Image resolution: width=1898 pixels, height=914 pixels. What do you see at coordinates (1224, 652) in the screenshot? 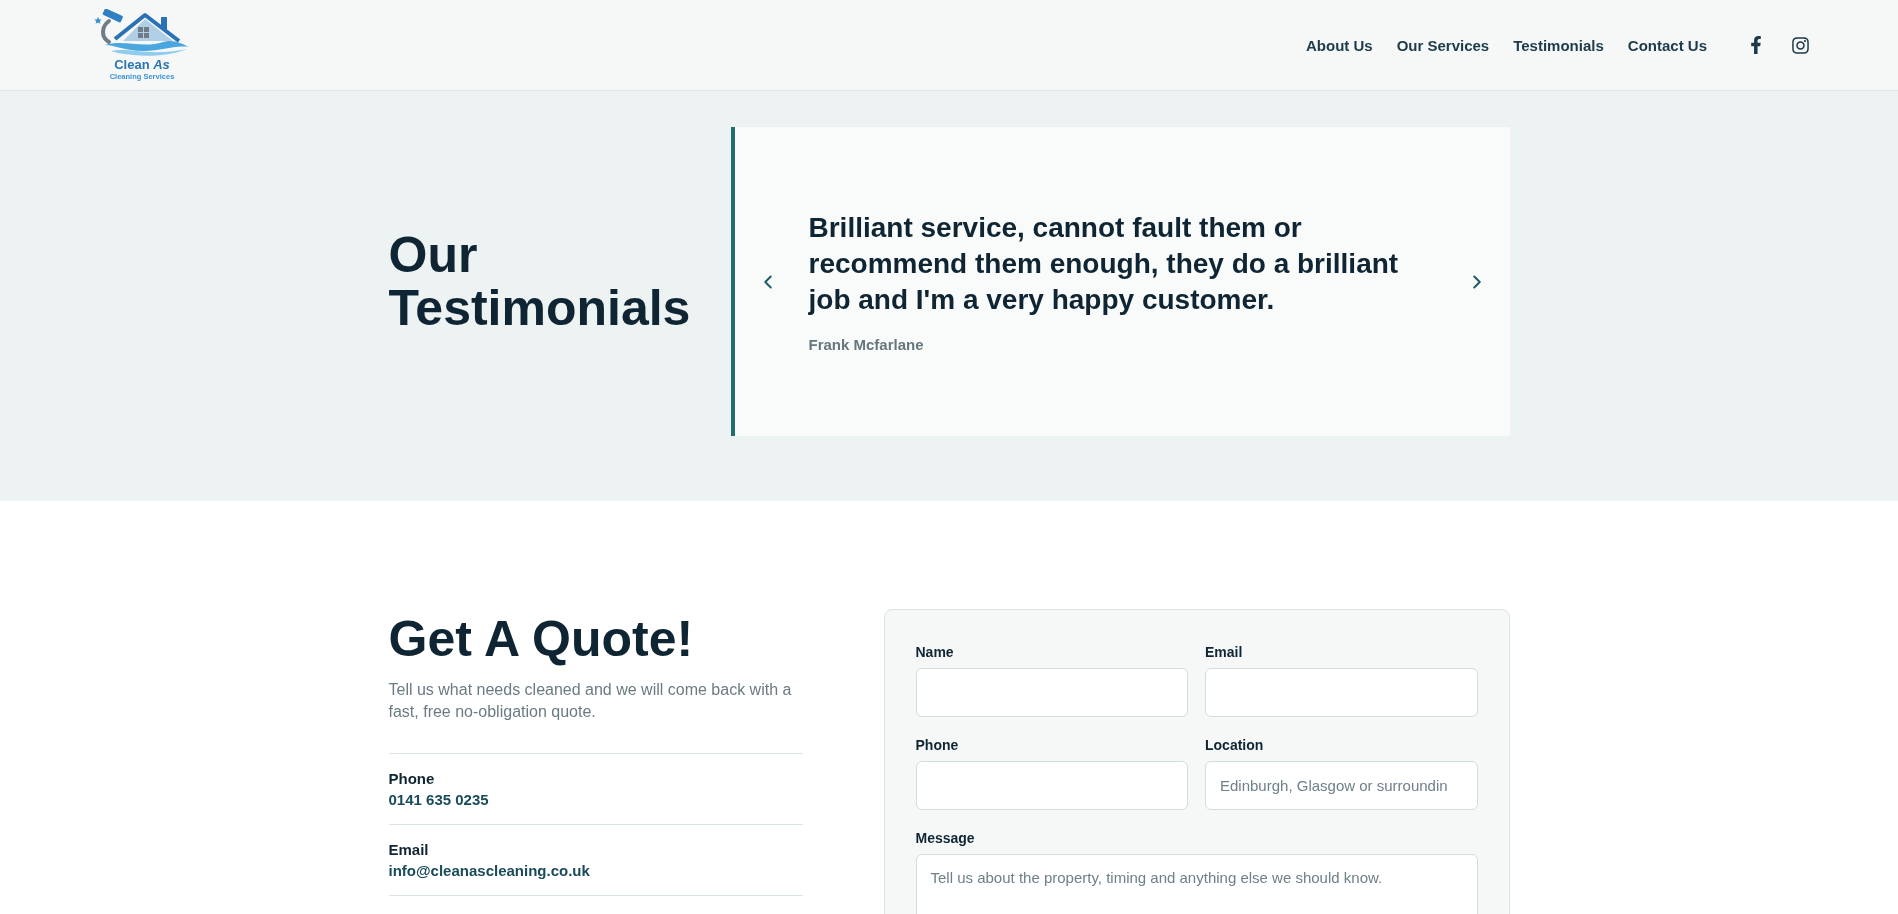
I see `field-label: Email` at bounding box center [1224, 652].